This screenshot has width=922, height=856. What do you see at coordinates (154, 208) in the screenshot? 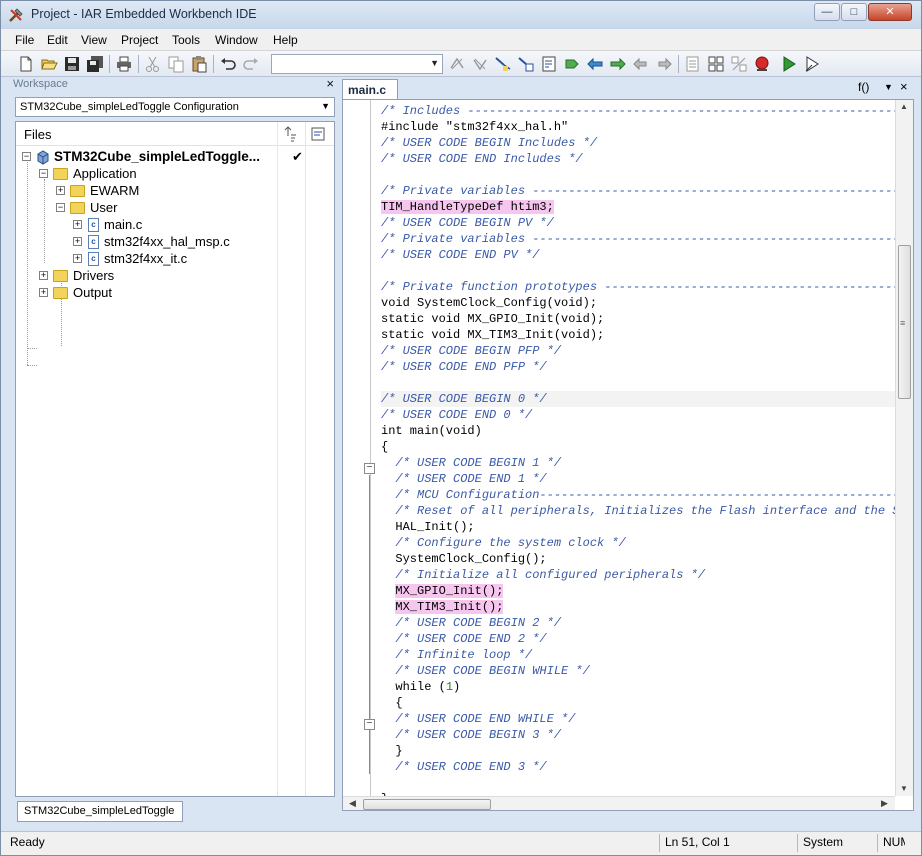
I see `tree-item-user: − User` at bounding box center [154, 208].